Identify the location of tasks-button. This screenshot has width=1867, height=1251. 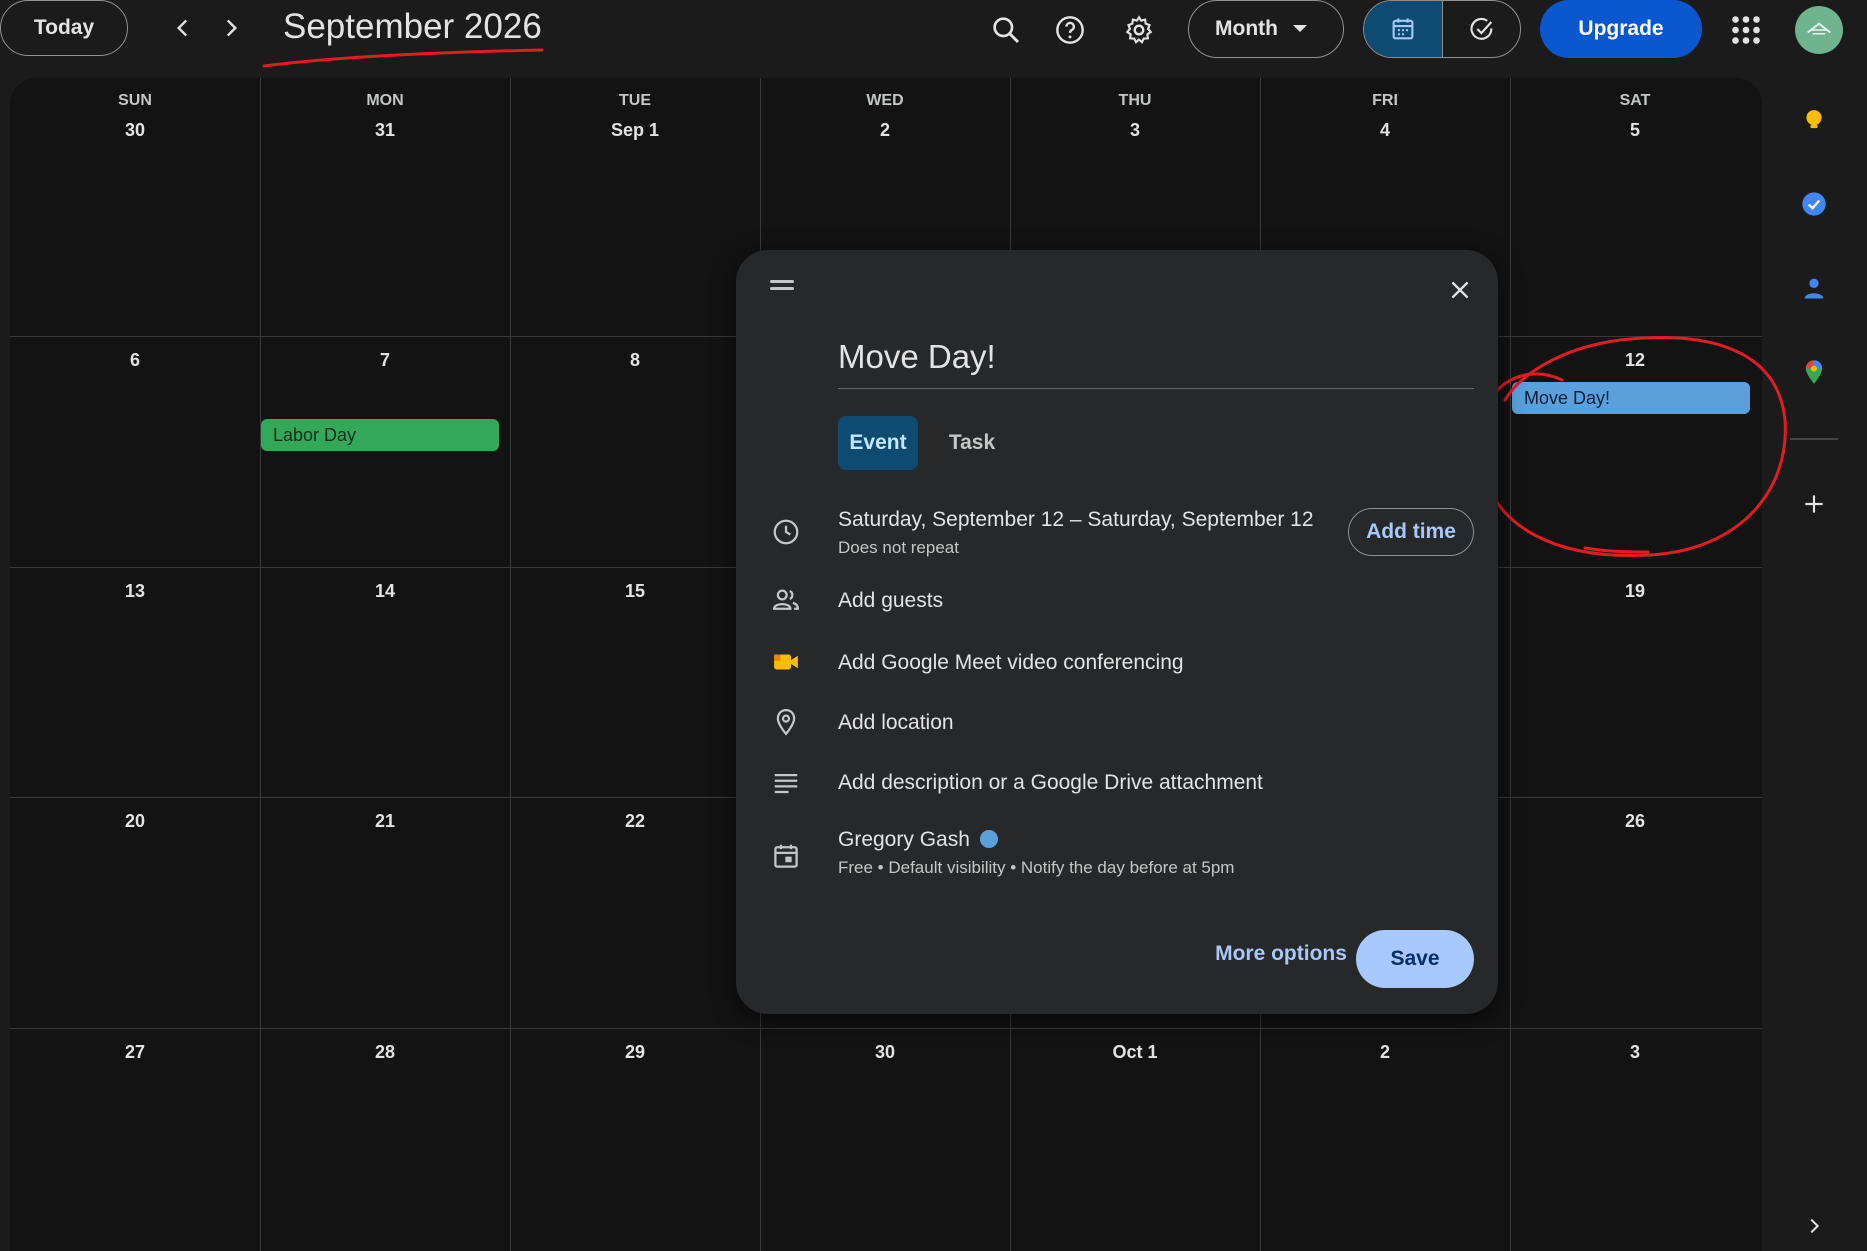
(1814, 204).